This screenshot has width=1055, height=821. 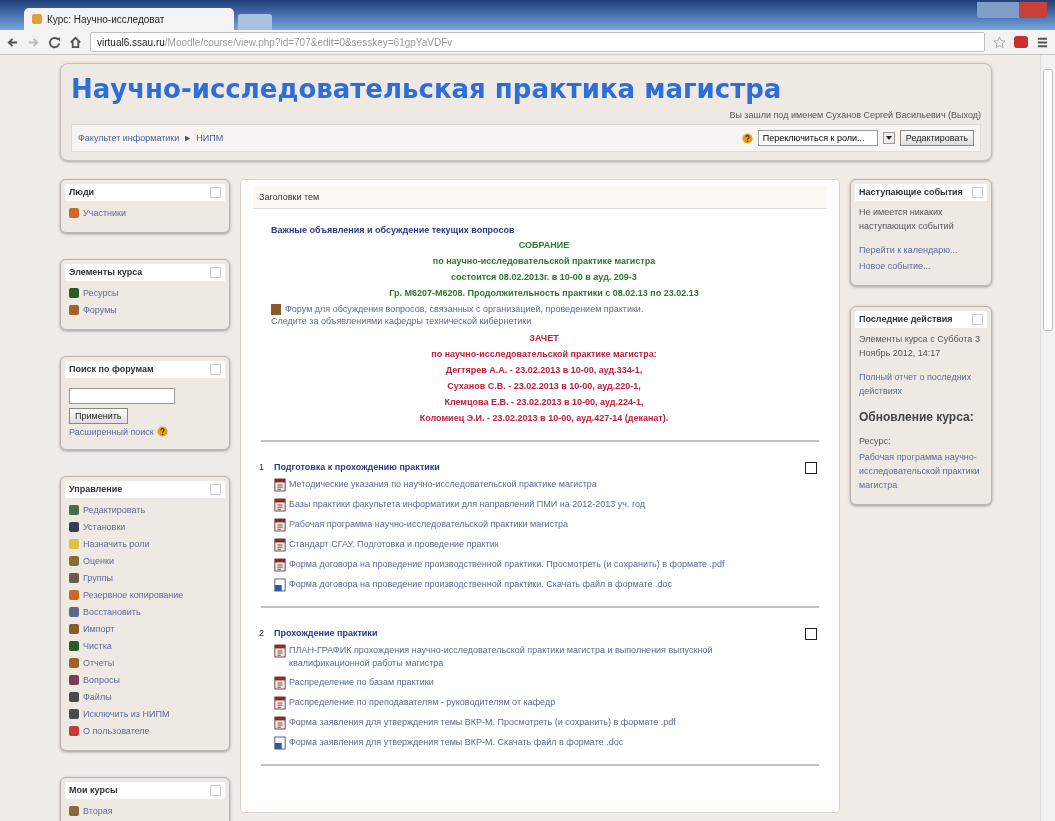 I want to click on exam-line: Клемцова Е.В. - 23.02.2013 в 10-00, ауд.224-1,, so click(x=544, y=402).